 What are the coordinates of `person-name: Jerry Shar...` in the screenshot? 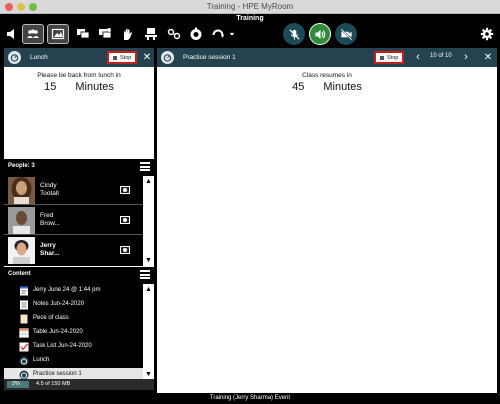 It's located at (50, 249).